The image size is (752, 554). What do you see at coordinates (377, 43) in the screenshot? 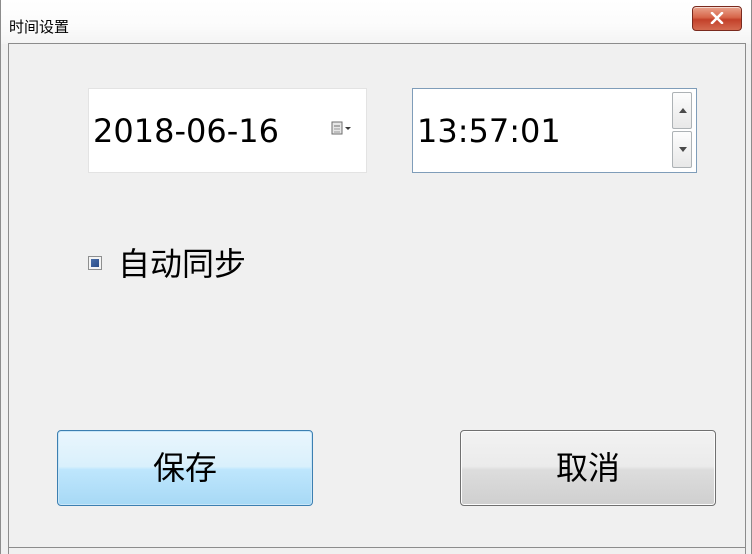
I see `title-bar-divider` at bounding box center [377, 43].